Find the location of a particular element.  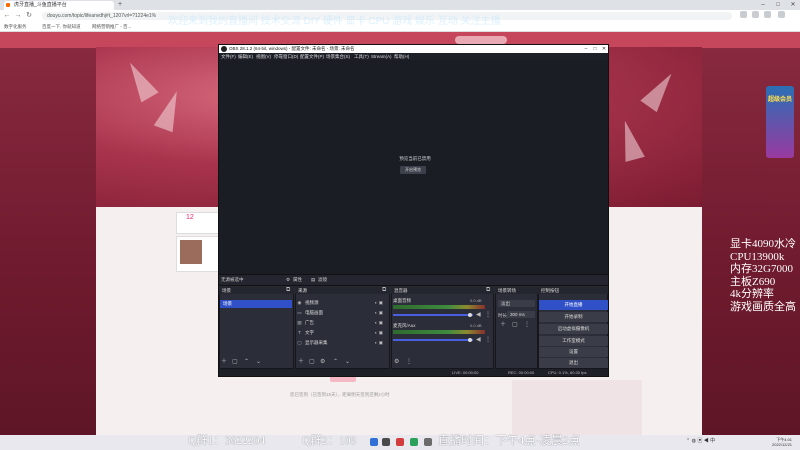

reload-icon: ↻ is located at coordinates (29, 16).